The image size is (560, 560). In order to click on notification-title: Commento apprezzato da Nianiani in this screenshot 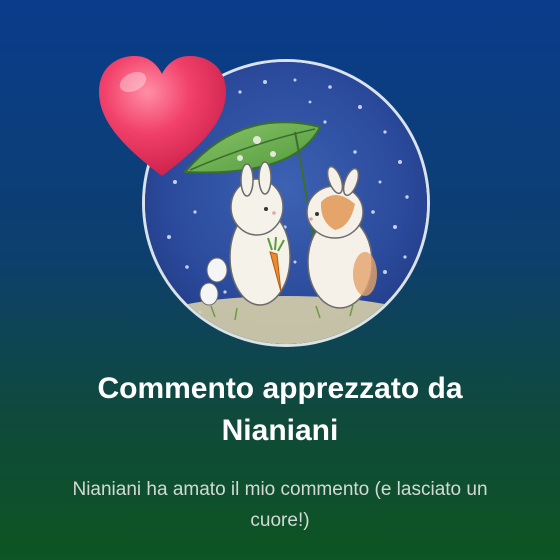, I will do `click(280, 409)`.